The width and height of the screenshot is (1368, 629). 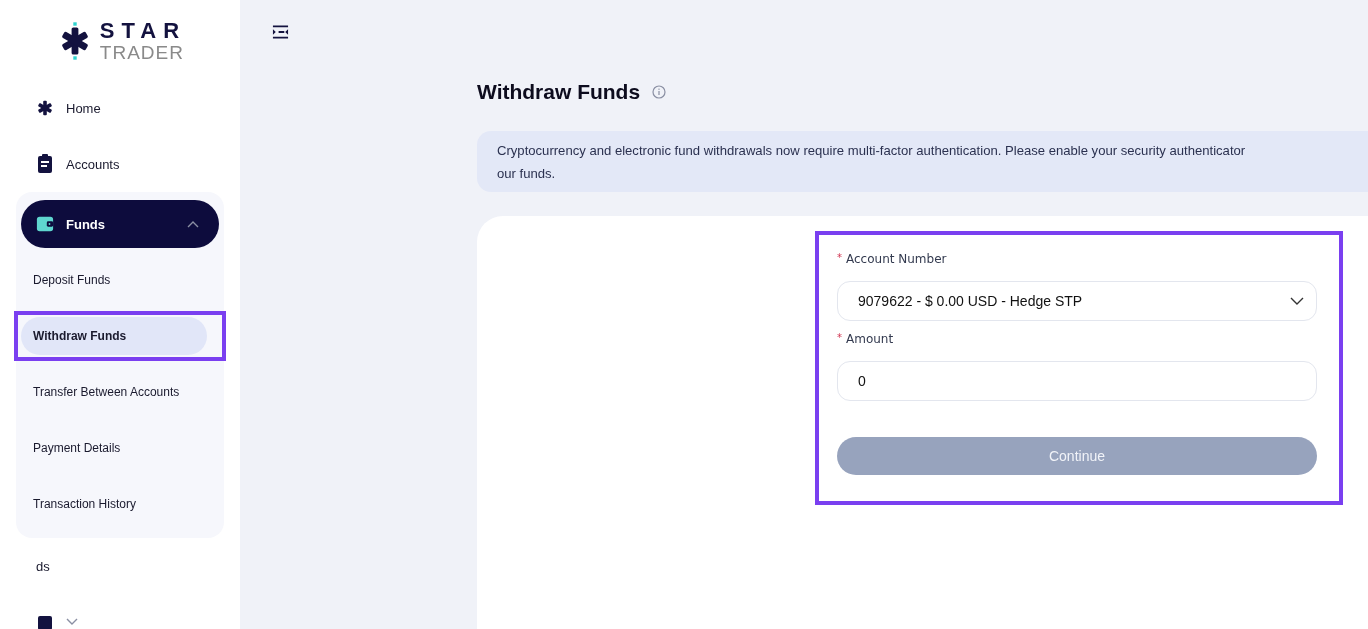 What do you see at coordinates (1077, 301) in the screenshot?
I see `account-select: 9079622 - $ 0.00 USD - Hedge STP` at bounding box center [1077, 301].